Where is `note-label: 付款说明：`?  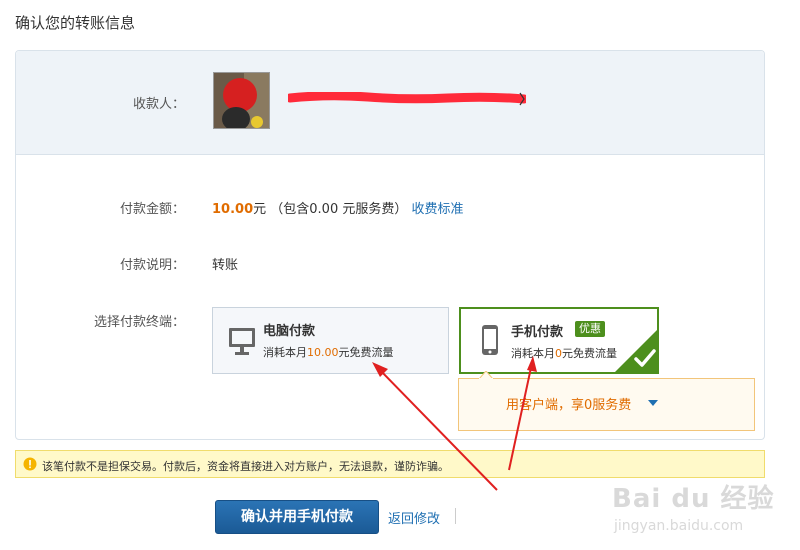
note-label: 付款说明： is located at coordinates (152, 265).